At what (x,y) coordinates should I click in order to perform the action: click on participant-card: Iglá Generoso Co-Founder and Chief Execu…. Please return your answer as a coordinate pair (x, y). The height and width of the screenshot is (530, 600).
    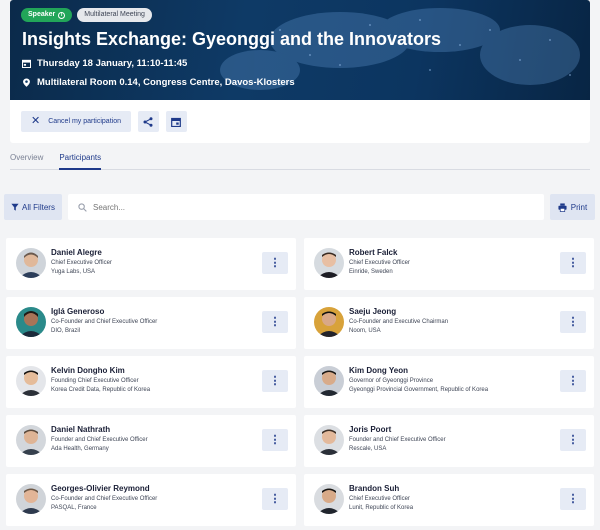
    Looking at the image, I should click on (151, 323).